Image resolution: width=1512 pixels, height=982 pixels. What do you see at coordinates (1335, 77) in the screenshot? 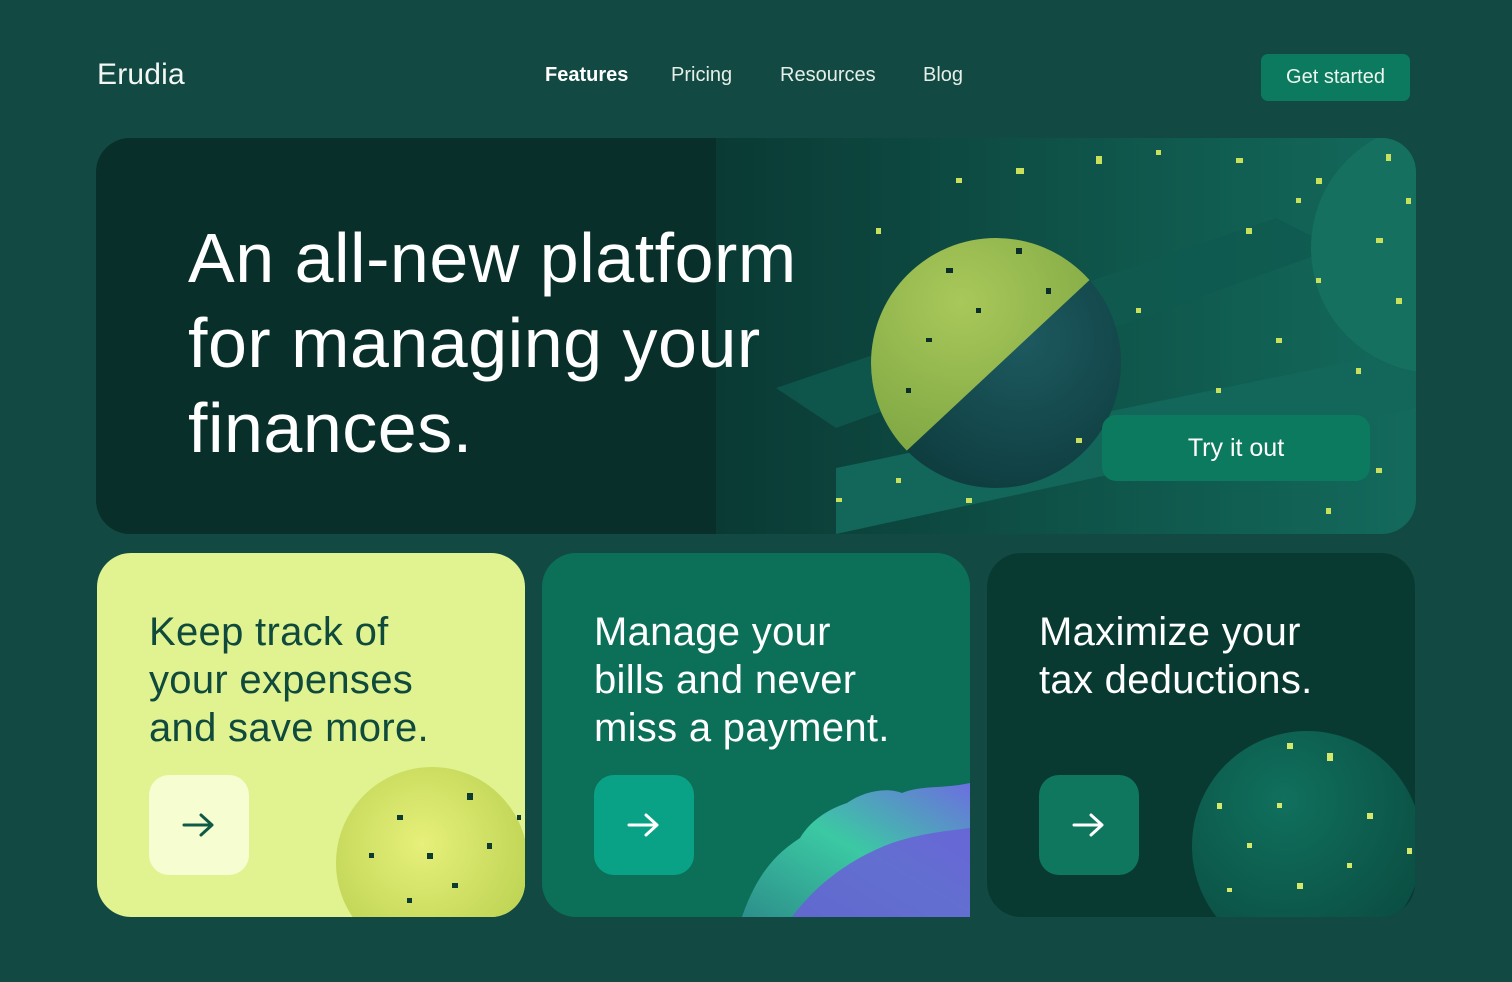
I see `get-started-button: Get started` at bounding box center [1335, 77].